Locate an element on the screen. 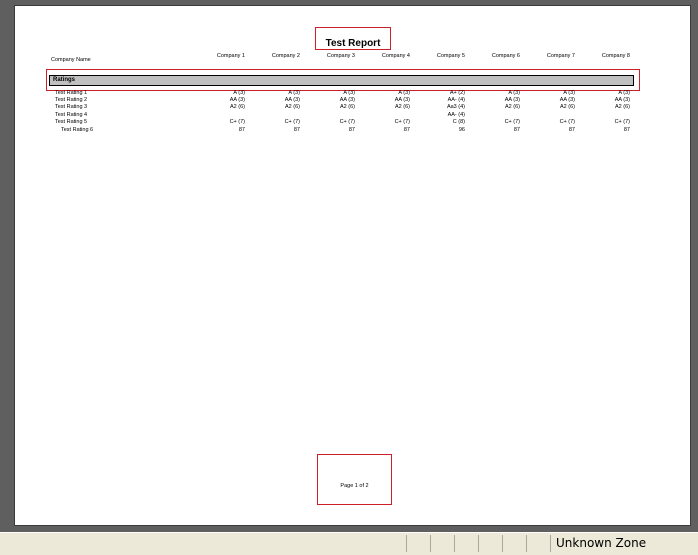 The image size is (698, 555). column-header-company-8: Company 8 is located at coordinates (615, 56).